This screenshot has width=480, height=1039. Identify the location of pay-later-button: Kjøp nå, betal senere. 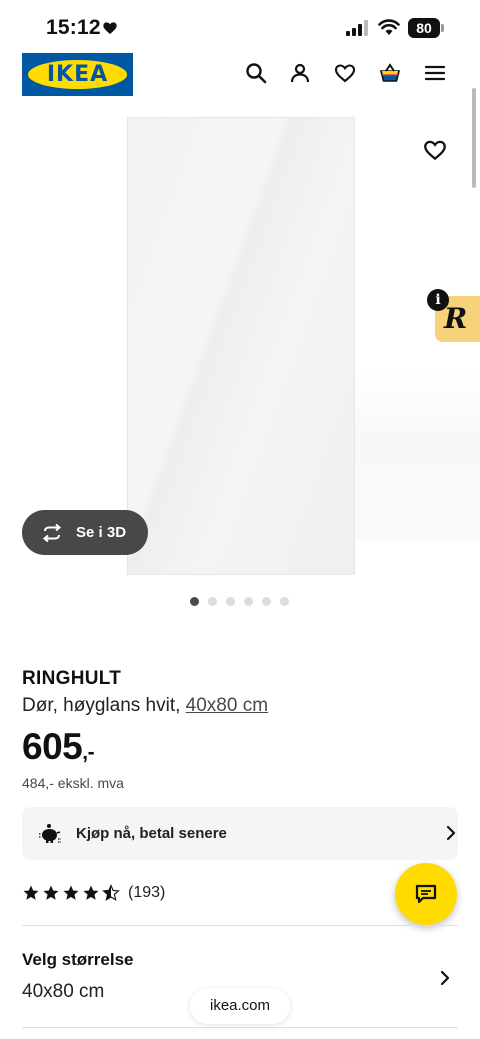
(240, 833).